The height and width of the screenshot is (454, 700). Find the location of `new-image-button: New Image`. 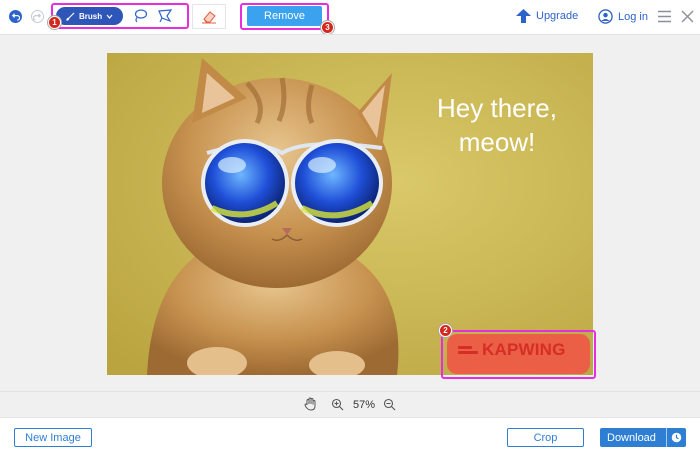

new-image-button: New Image is located at coordinates (53, 437).